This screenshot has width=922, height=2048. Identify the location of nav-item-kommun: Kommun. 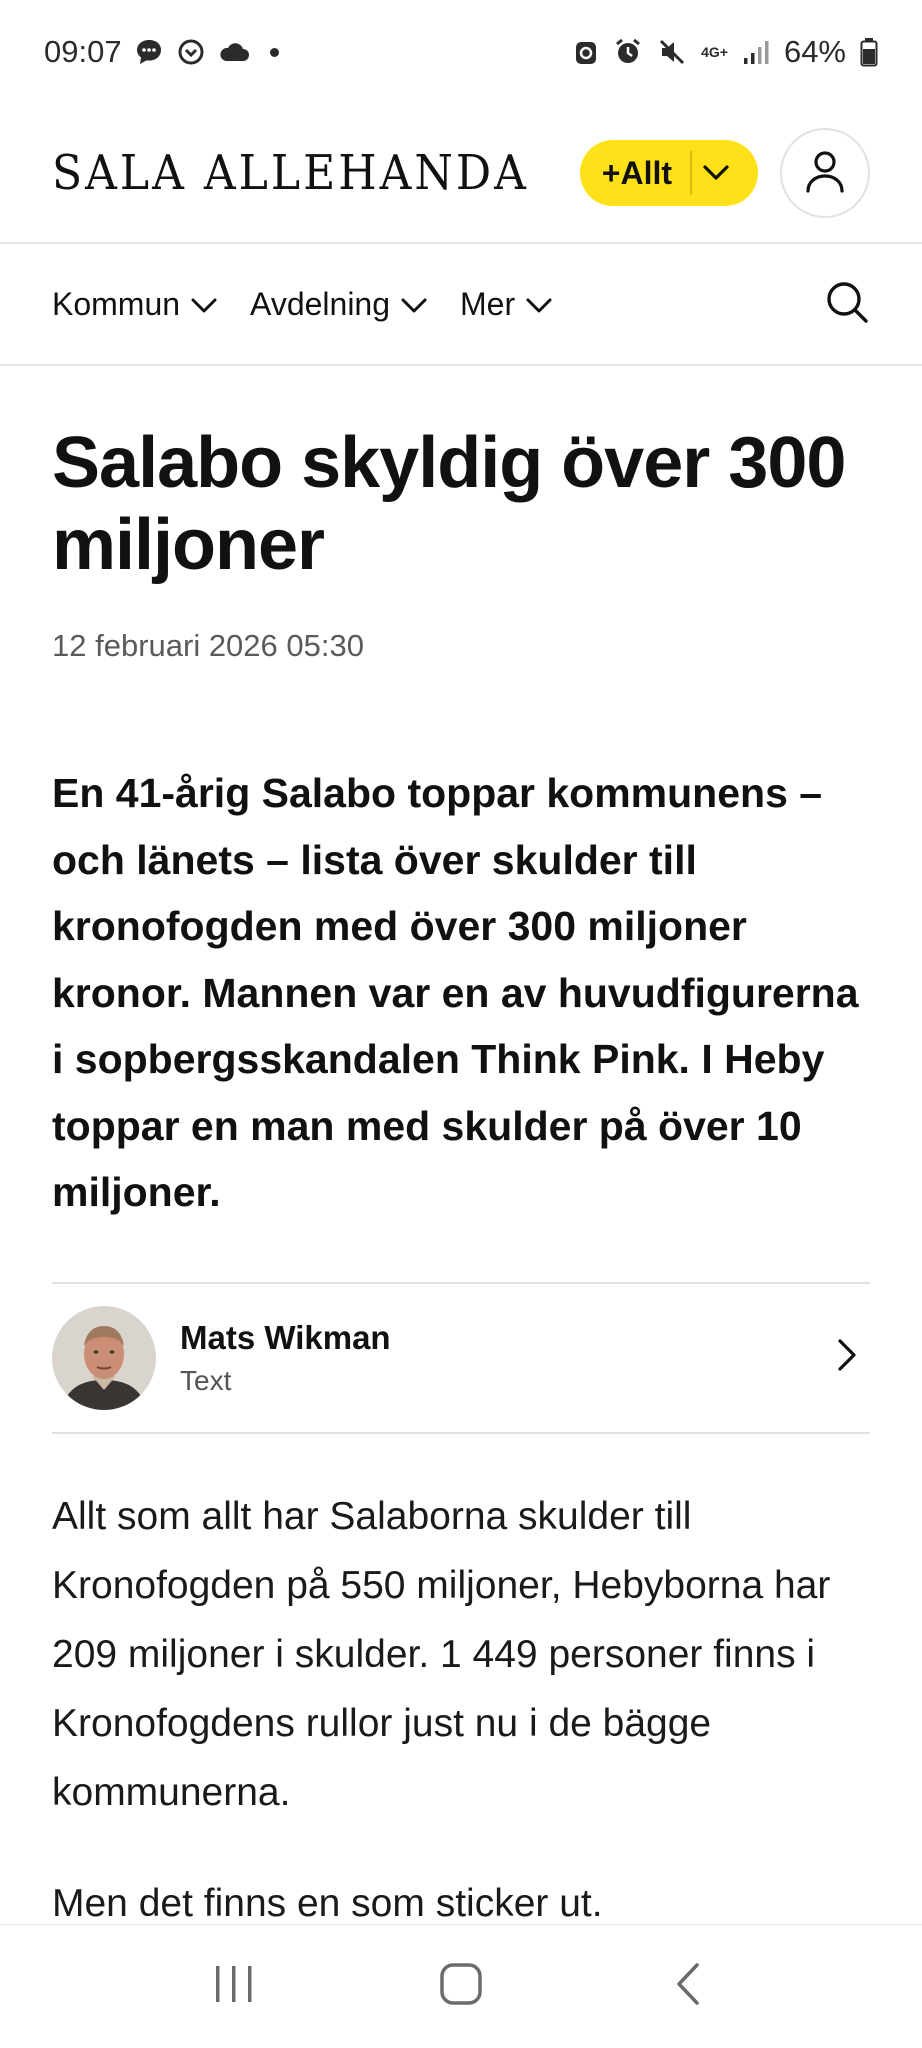
(135, 304).